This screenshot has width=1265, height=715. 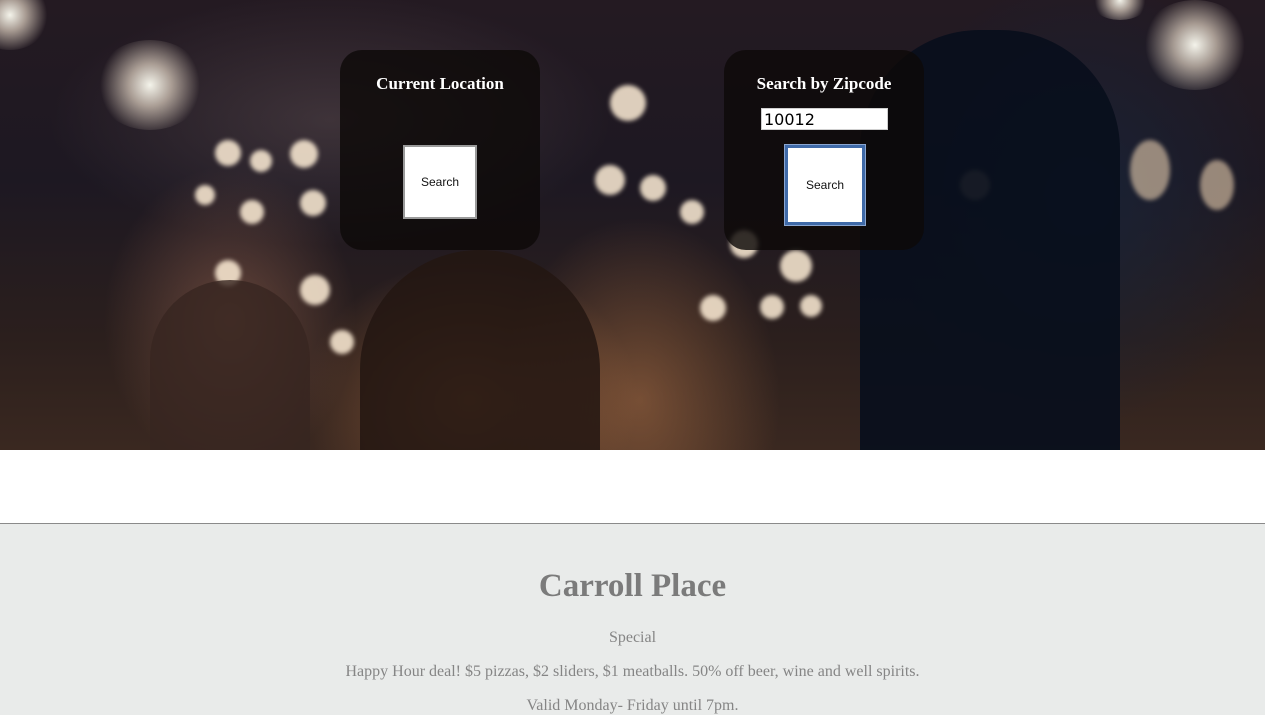 What do you see at coordinates (824, 83) in the screenshot?
I see `zipcode-search-title: Search by Zipcode` at bounding box center [824, 83].